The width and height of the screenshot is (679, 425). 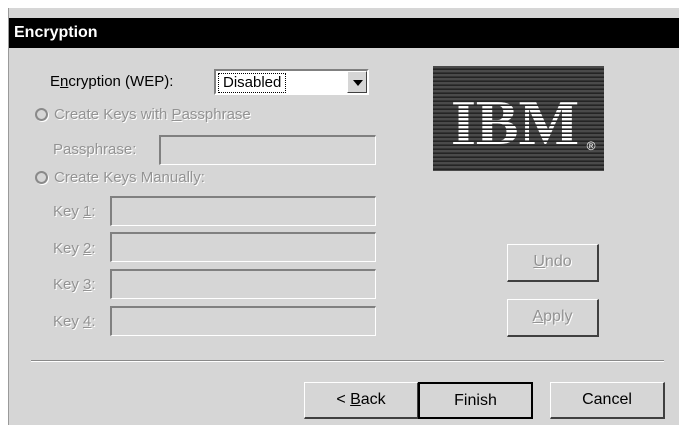 What do you see at coordinates (347, 361) in the screenshot?
I see `divider` at bounding box center [347, 361].